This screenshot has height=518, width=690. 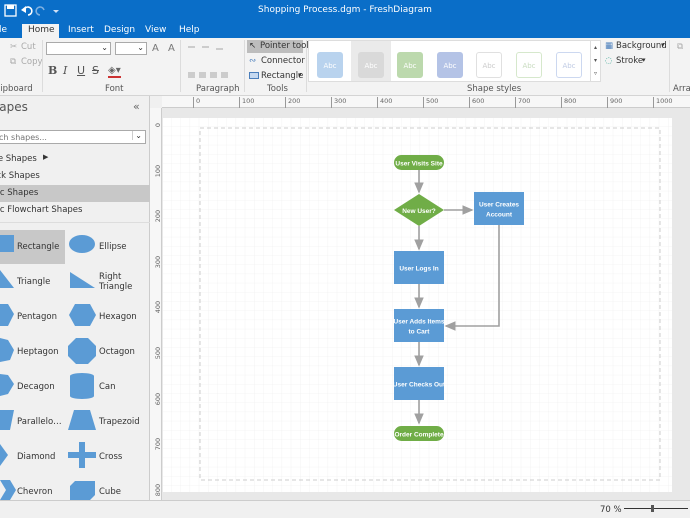 I want to click on background-dropdown-icon: ▾, so click(x=663, y=45).